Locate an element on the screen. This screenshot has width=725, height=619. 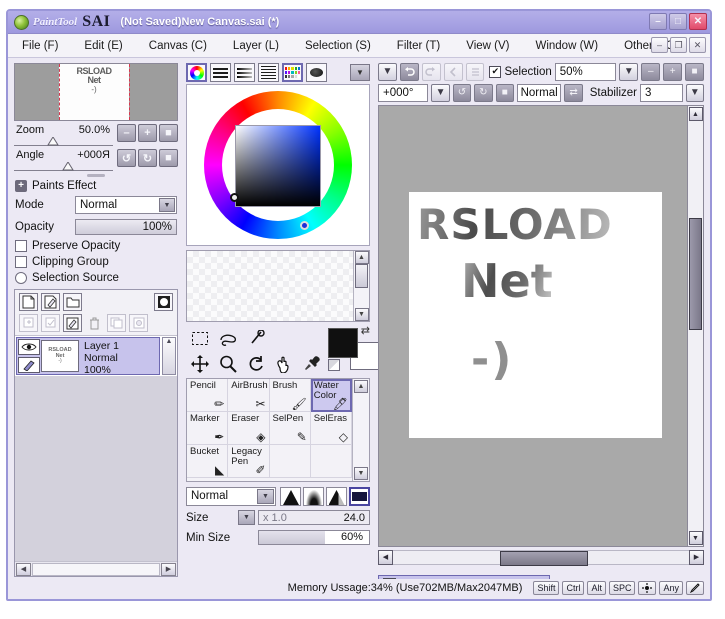
canvas-vertical-scrollbar: ▲ ▼ is located at coordinates (695, 326).